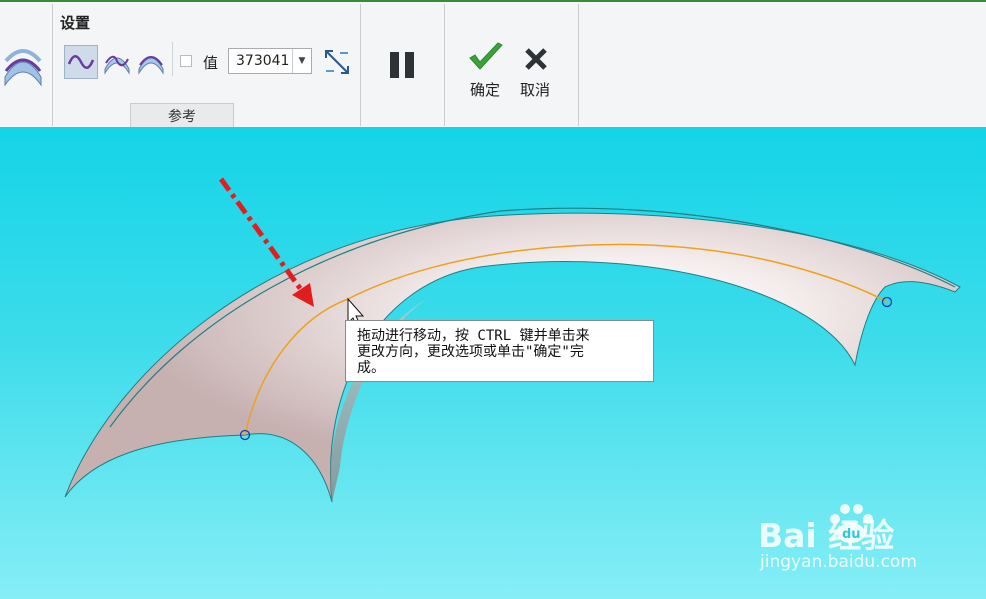 Image resolution: width=986 pixels, height=599 pixels. I want to click on value-combobox: 373041 ▼, so click(270, 61).